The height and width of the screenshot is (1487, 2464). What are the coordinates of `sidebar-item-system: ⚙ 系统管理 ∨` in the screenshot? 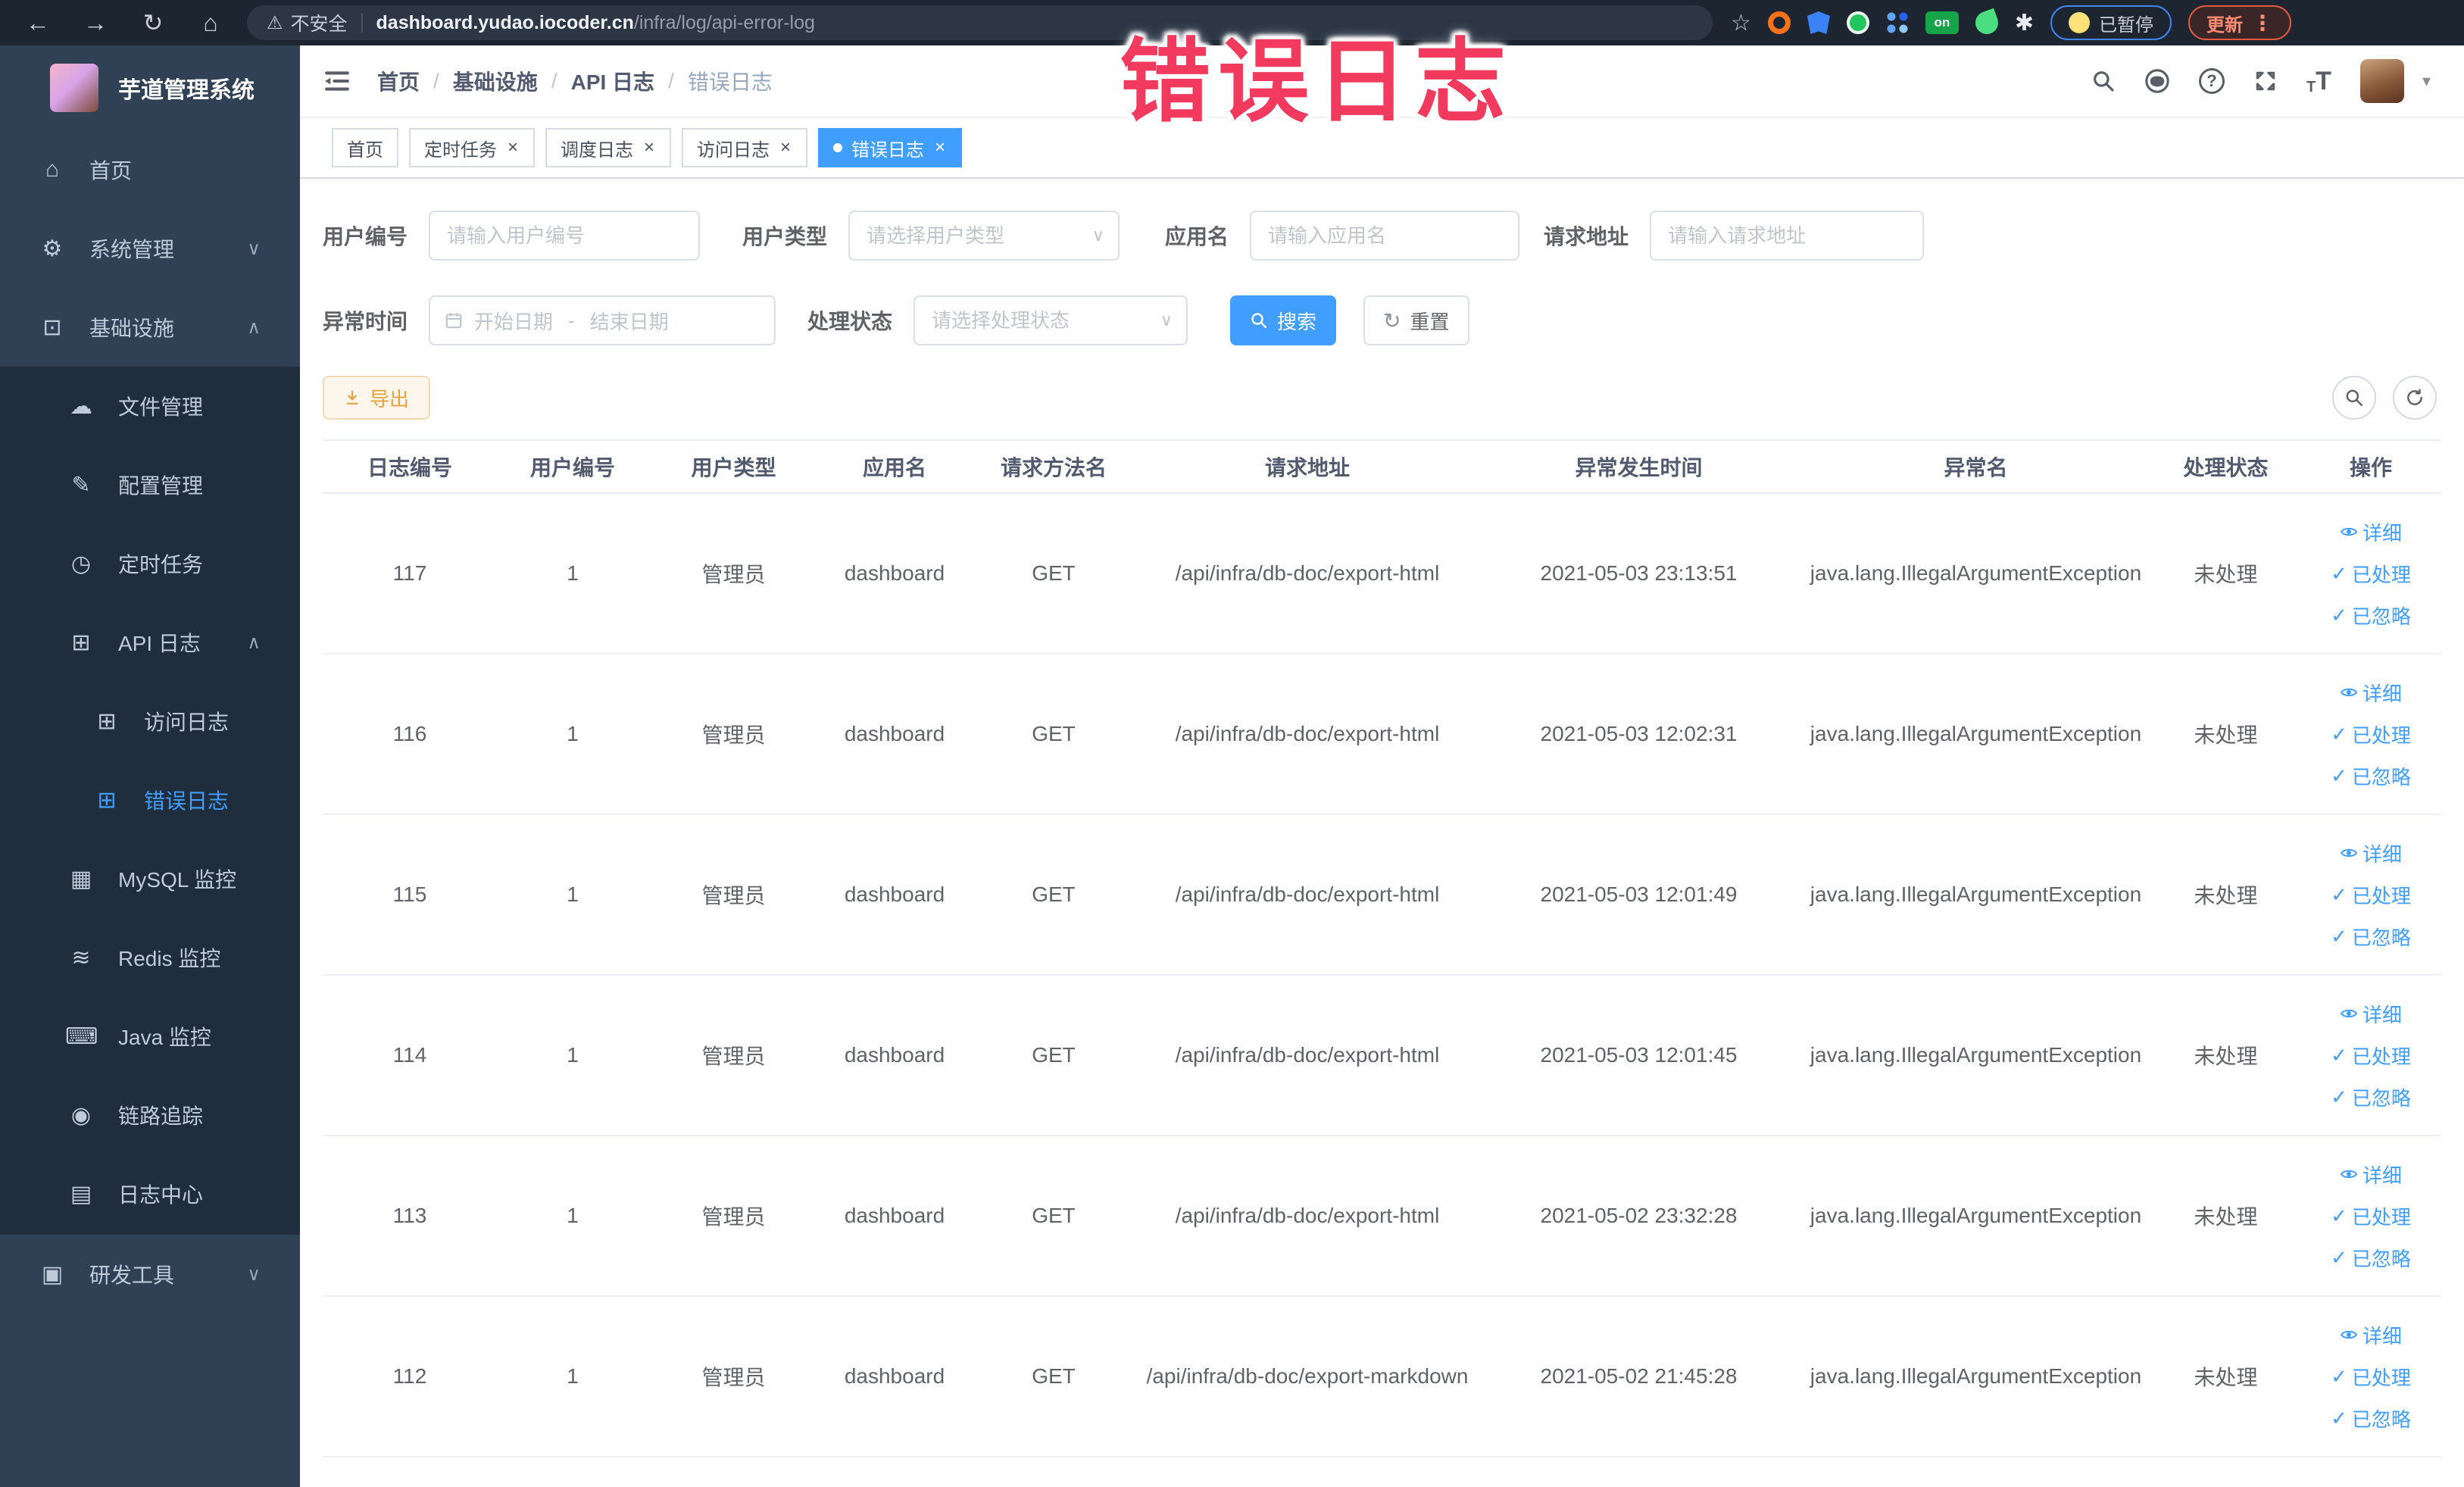 It's located at (150, 248).